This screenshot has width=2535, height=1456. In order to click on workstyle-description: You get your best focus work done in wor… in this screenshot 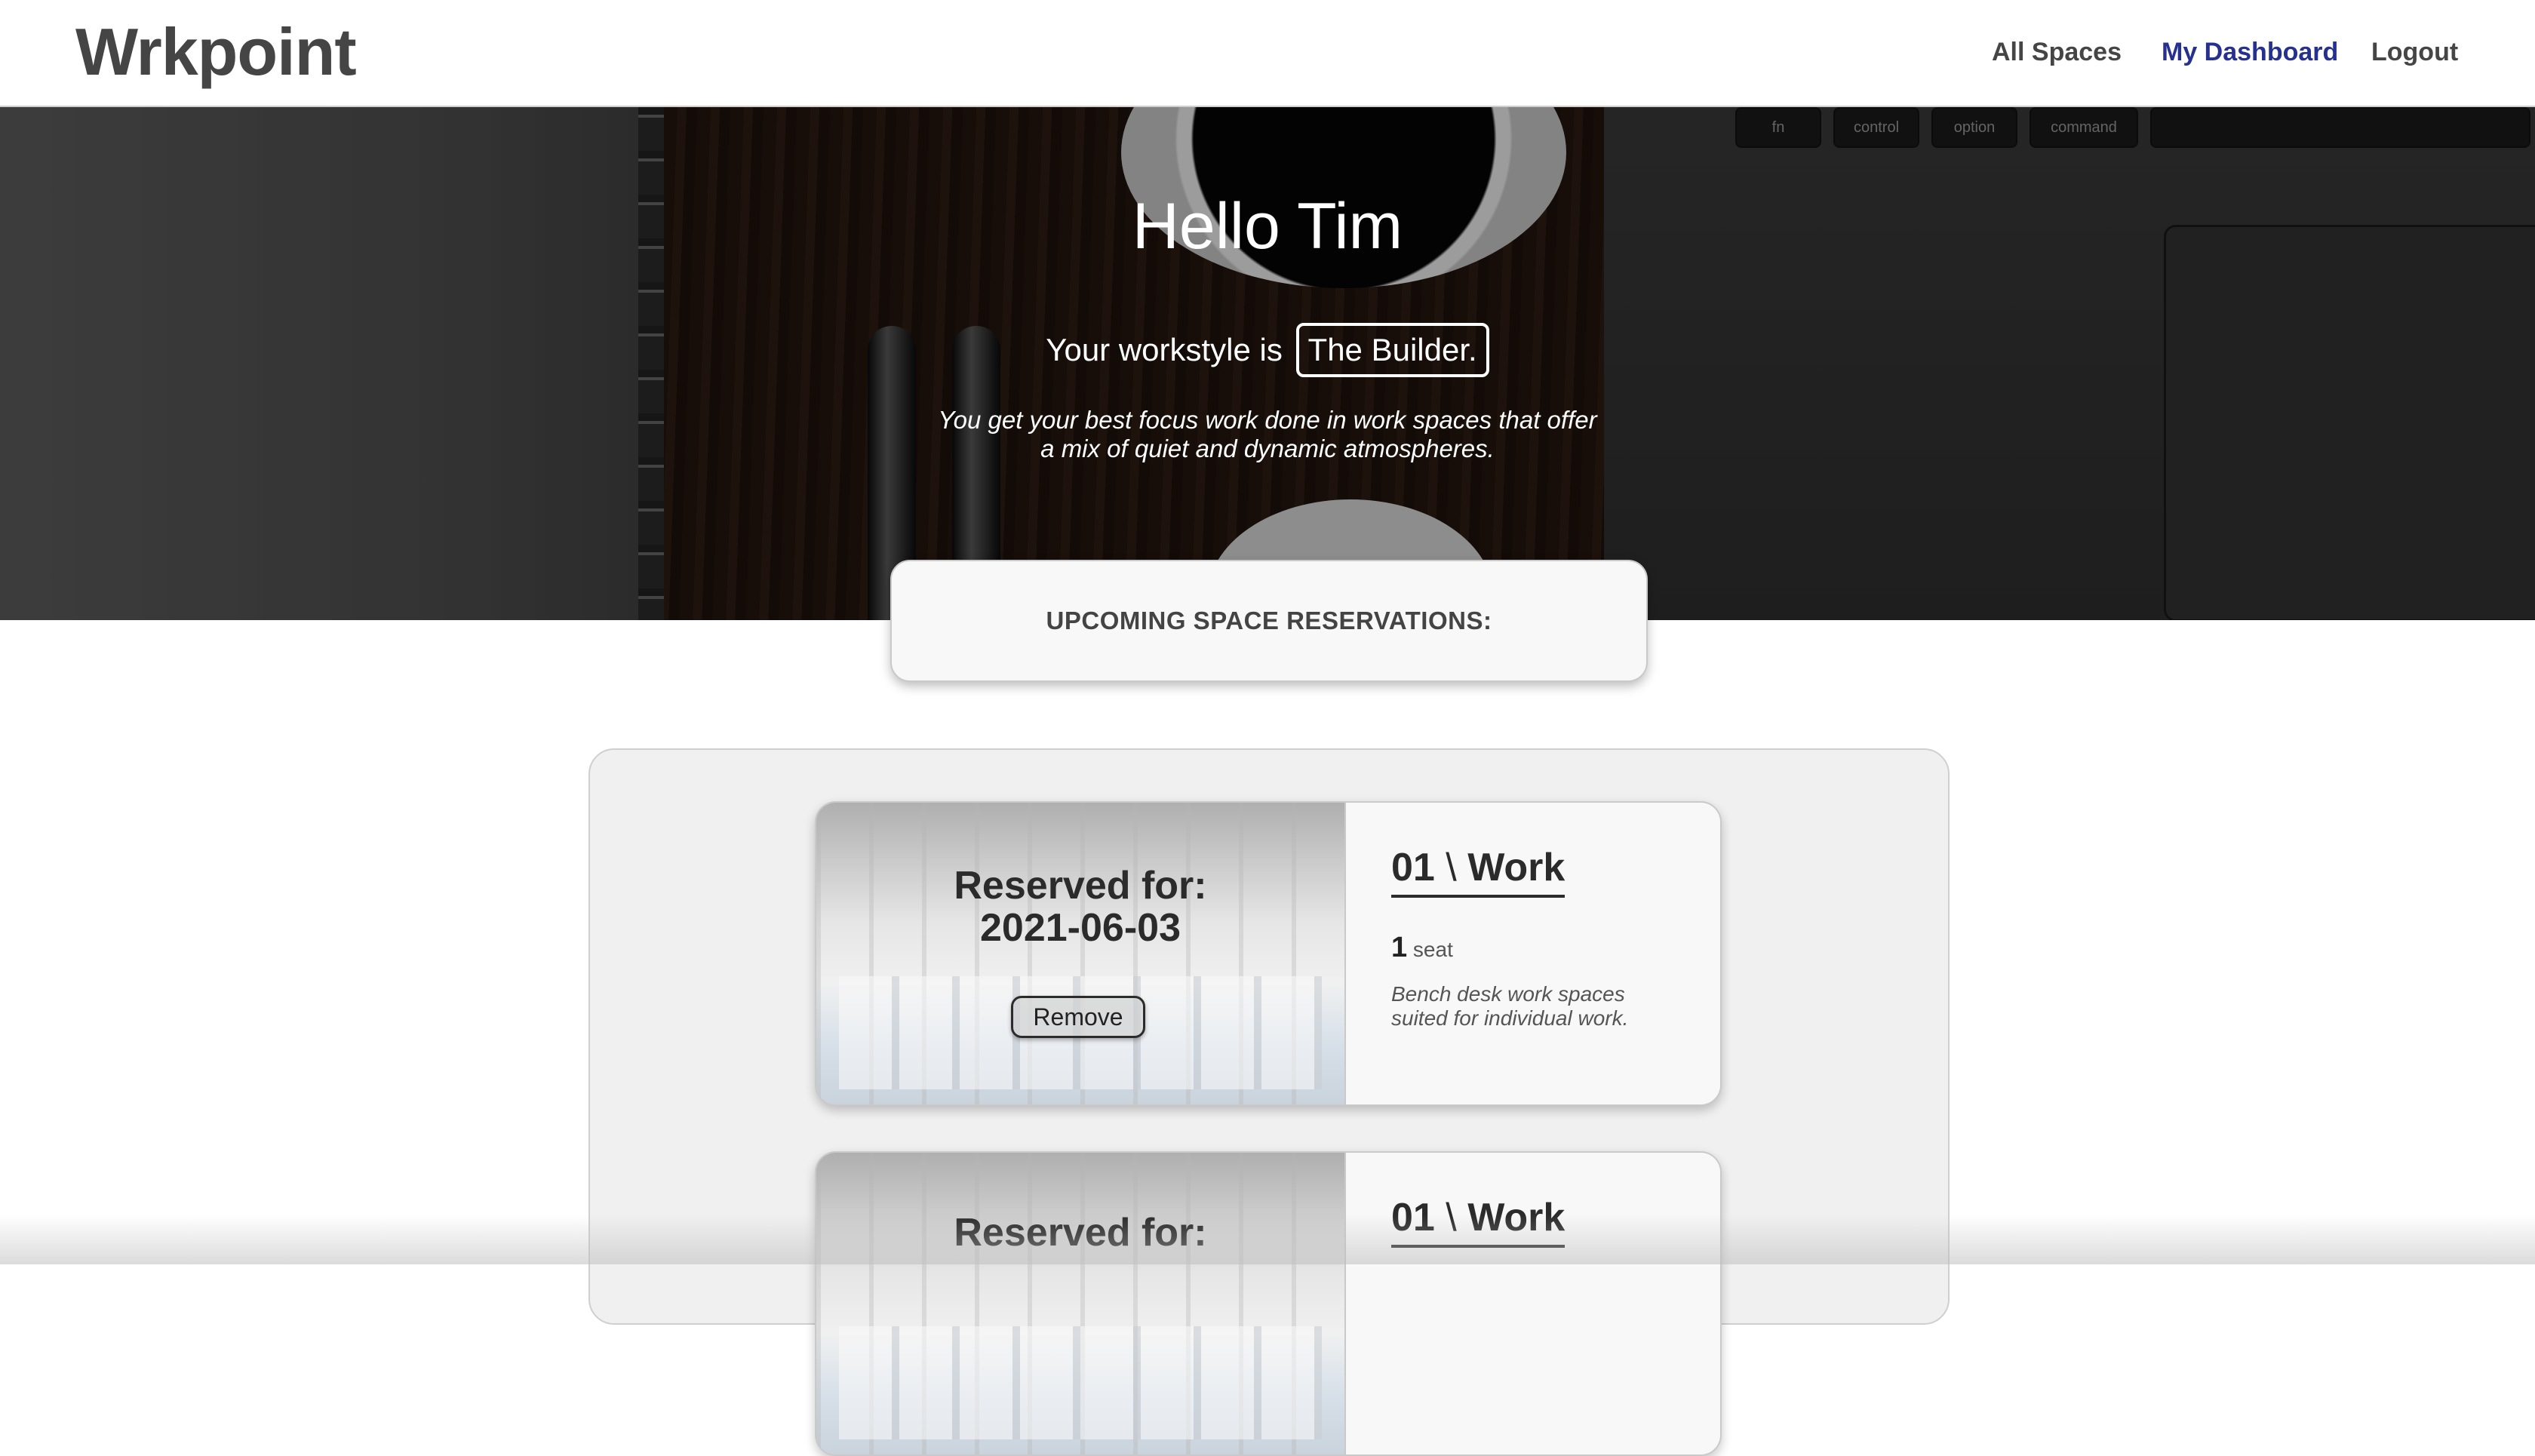, I will do `click(1268, 434)`.